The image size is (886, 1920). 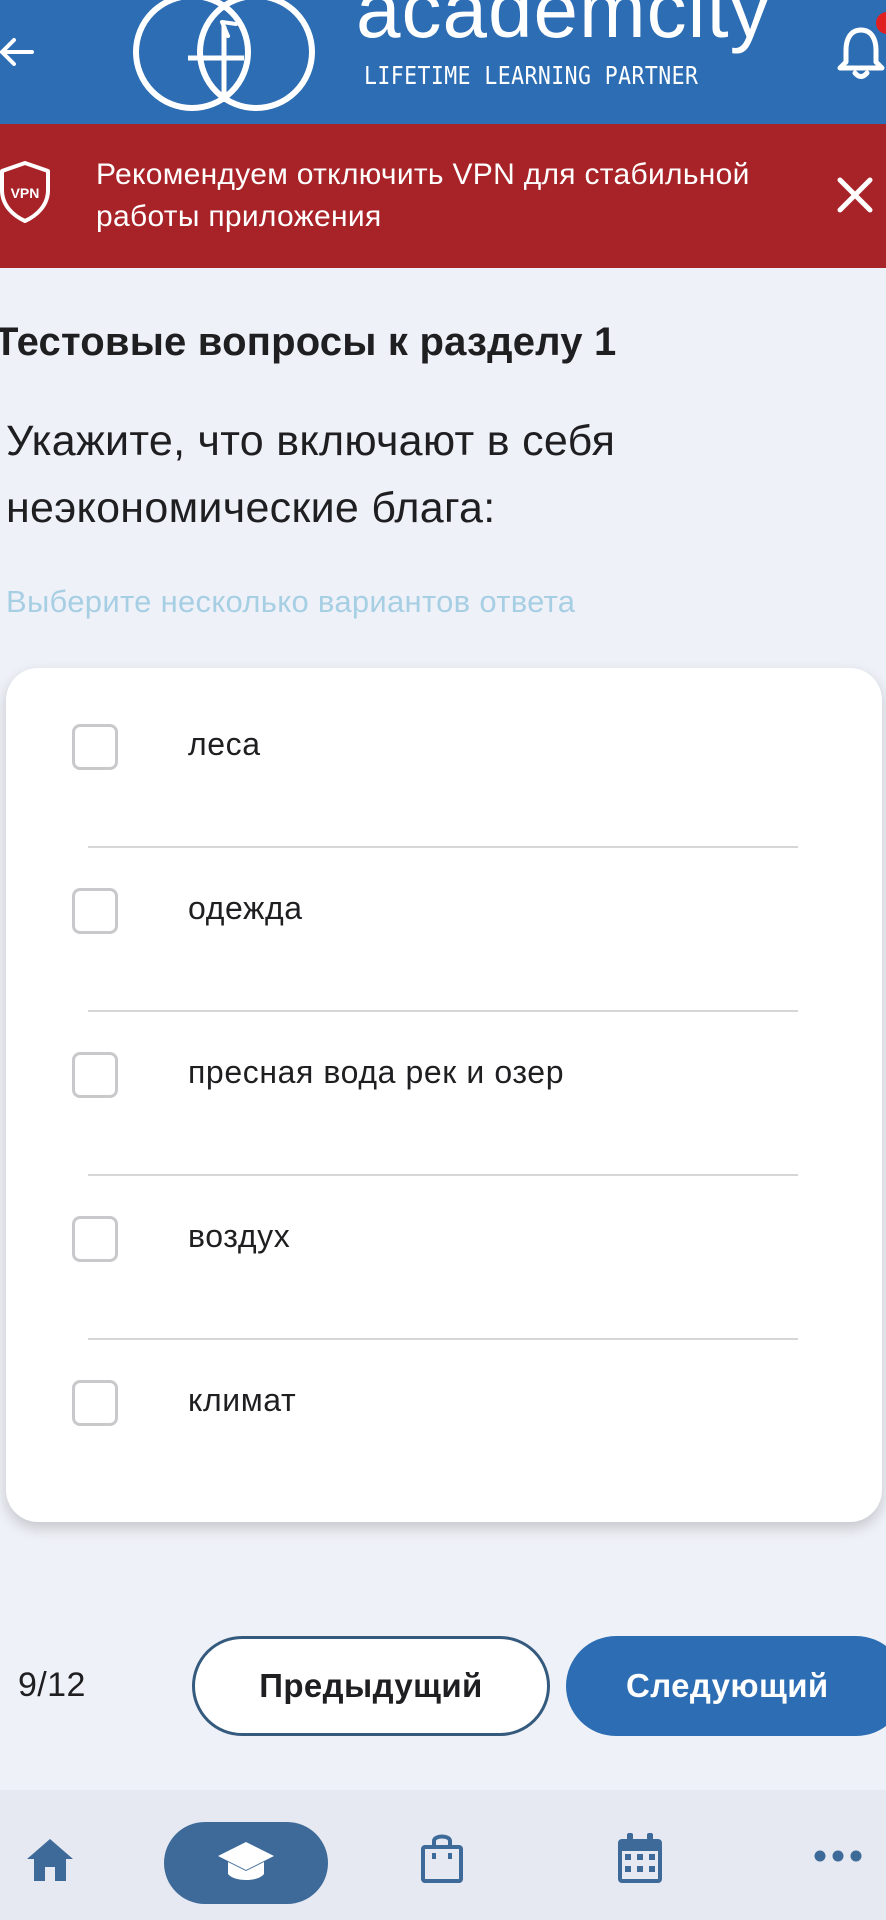 What do you see at coordinates (308, 342) in the screenshot?
I see `section-title: Тестовые вопросы к разделу 1` at bounding box center [308, 342].